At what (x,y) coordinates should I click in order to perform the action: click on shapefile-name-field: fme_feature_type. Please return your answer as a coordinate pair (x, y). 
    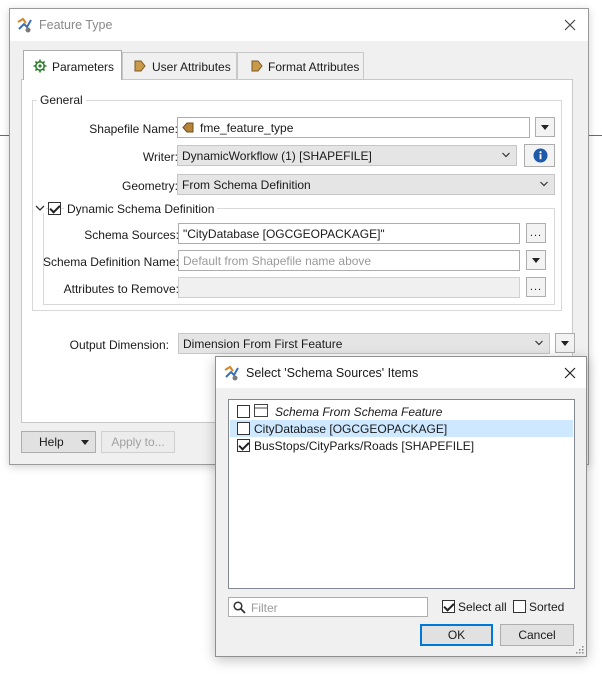
    Looking at the image, I should click on (353, 127).